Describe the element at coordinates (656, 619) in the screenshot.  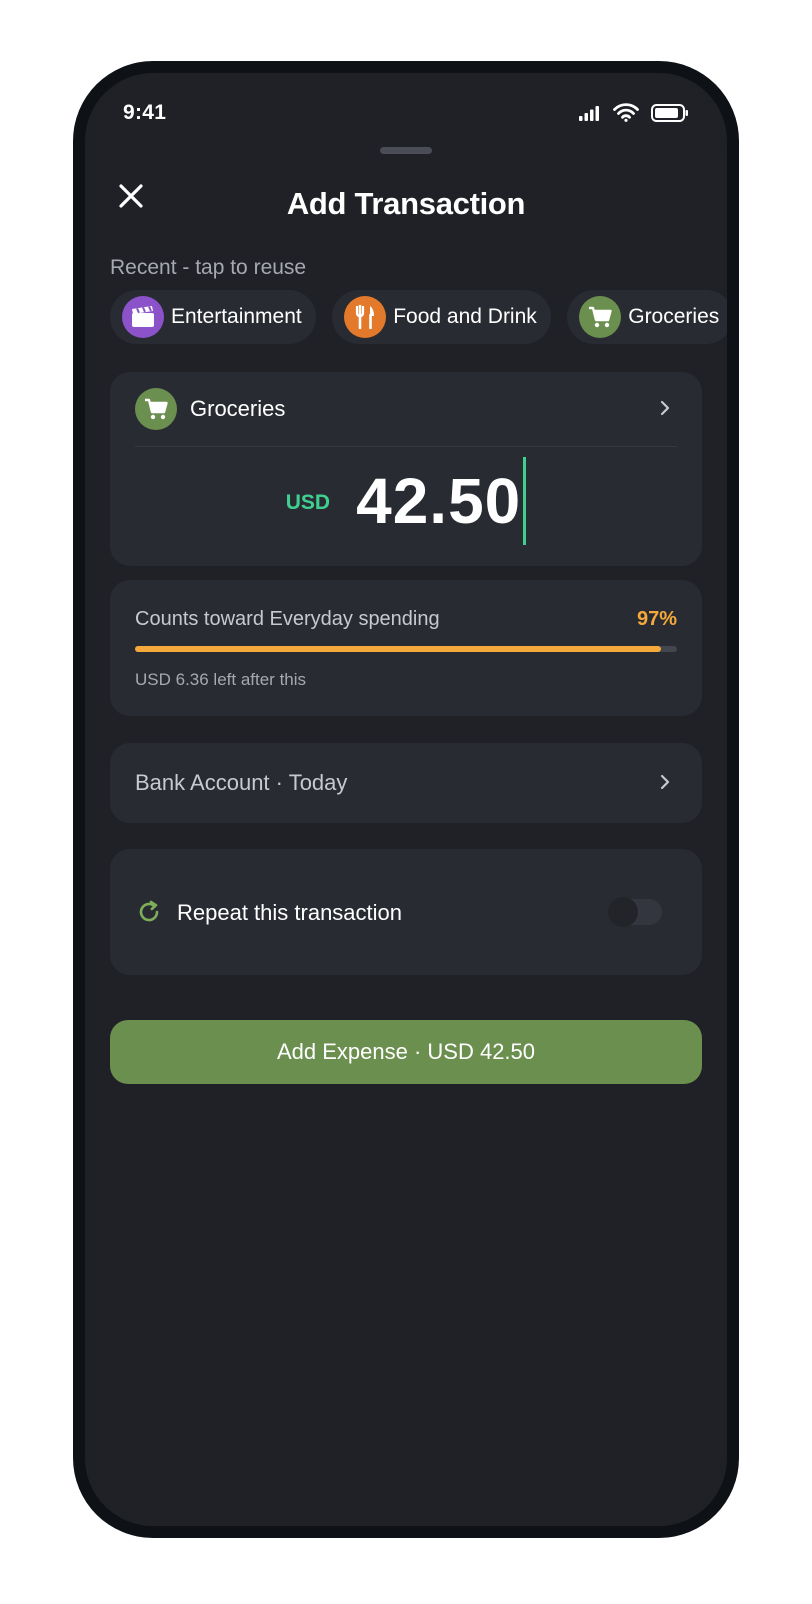
I see `budget-percent: 97%` at that location.